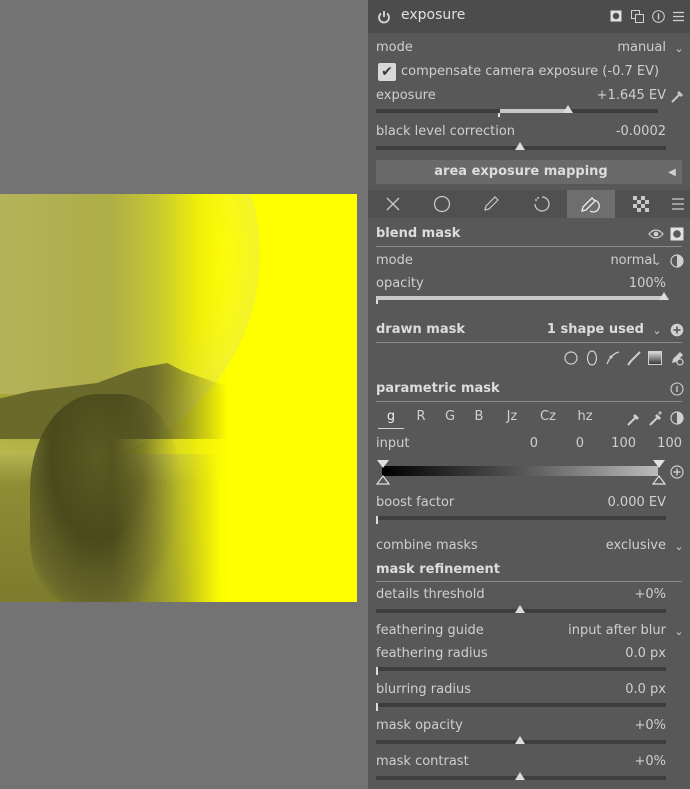  Describe the element at coordinates (377, 520) in the screenshot. I see `boost-factor-slider-thumb` at that location.